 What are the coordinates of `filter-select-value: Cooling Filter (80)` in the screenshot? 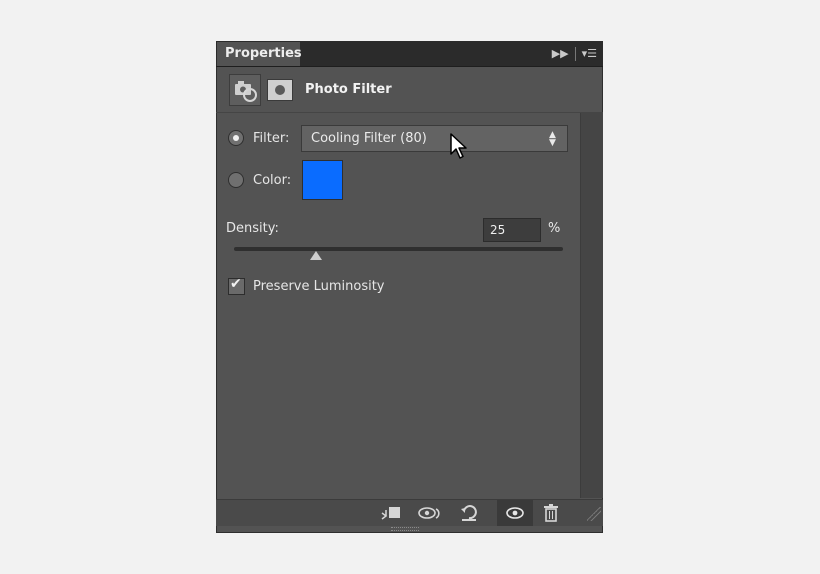 It's located at (369, 138).